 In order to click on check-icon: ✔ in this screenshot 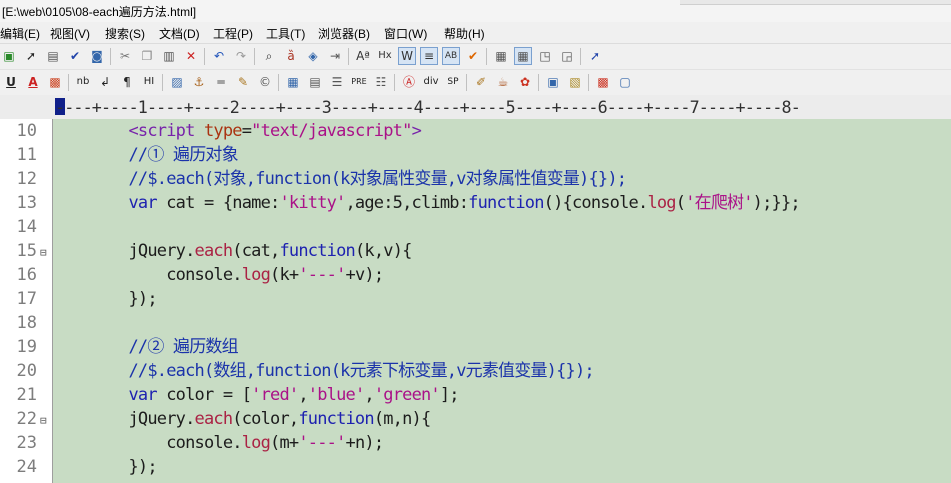, I will do `click(473, 56)`.